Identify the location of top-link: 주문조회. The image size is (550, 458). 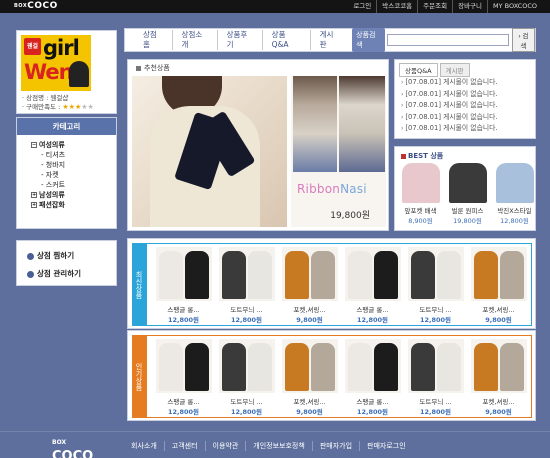
(434, 6).